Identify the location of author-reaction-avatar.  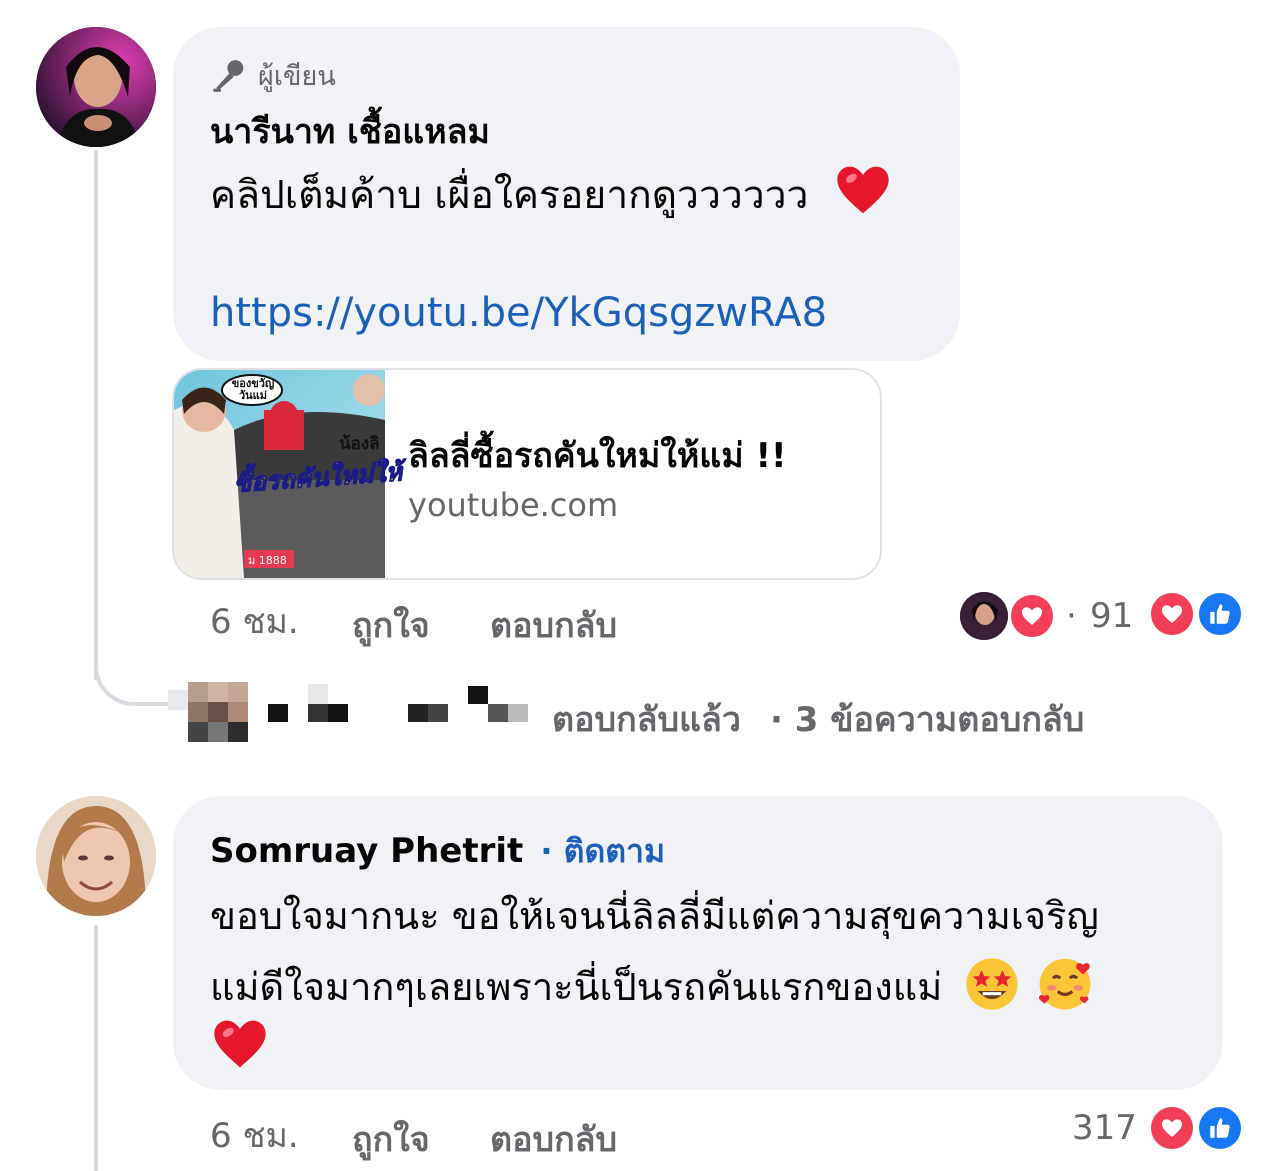
(984, 616).